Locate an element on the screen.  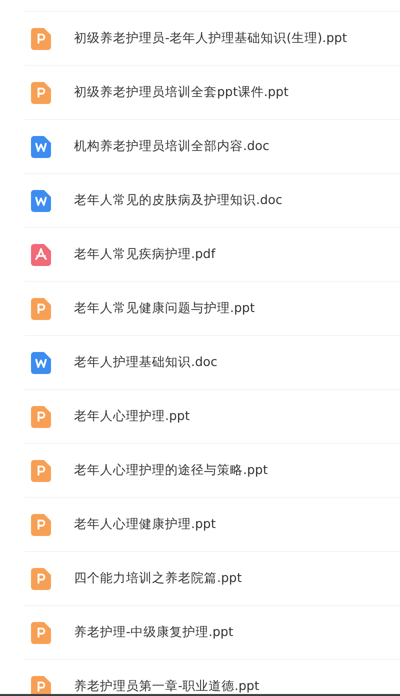
file-name: 四个能力培训之养老院篇.ppt is located at coordinates (158, 578).